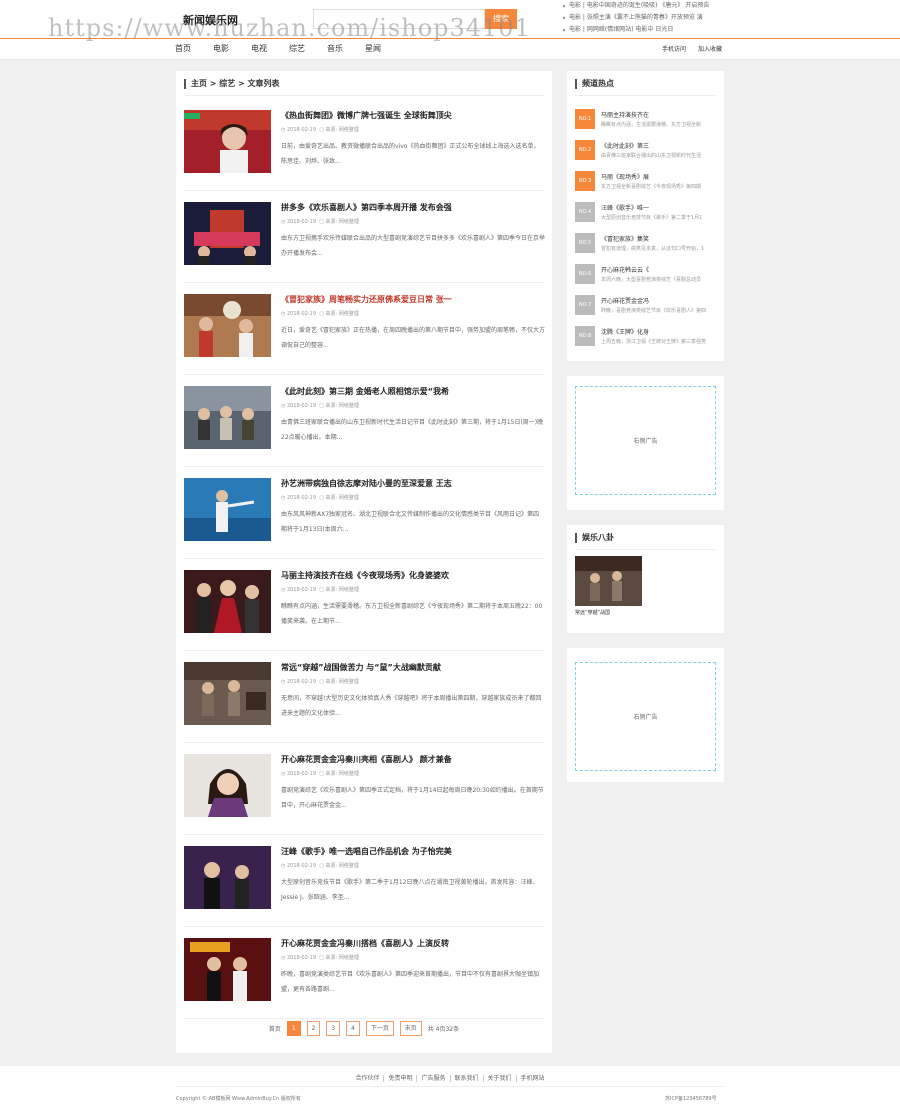  What do you see at coordinates (466, 1078) in the screenshot?
I see `footer-link: 联系我们` at bounding box center [466, 1078].